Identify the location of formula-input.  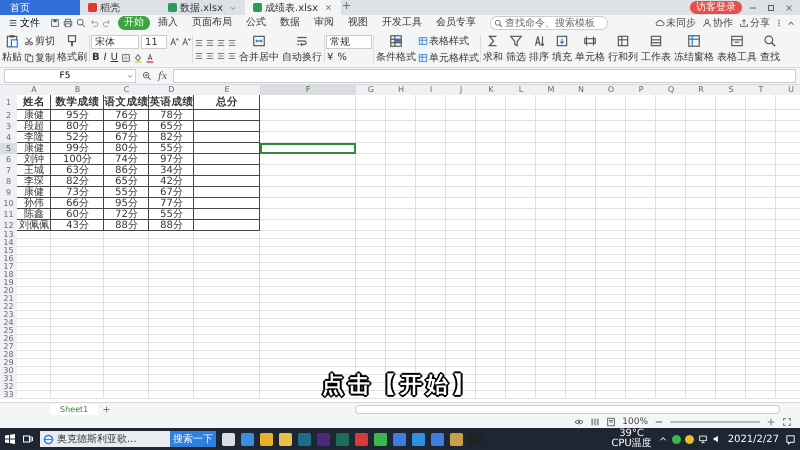
(484, 76).